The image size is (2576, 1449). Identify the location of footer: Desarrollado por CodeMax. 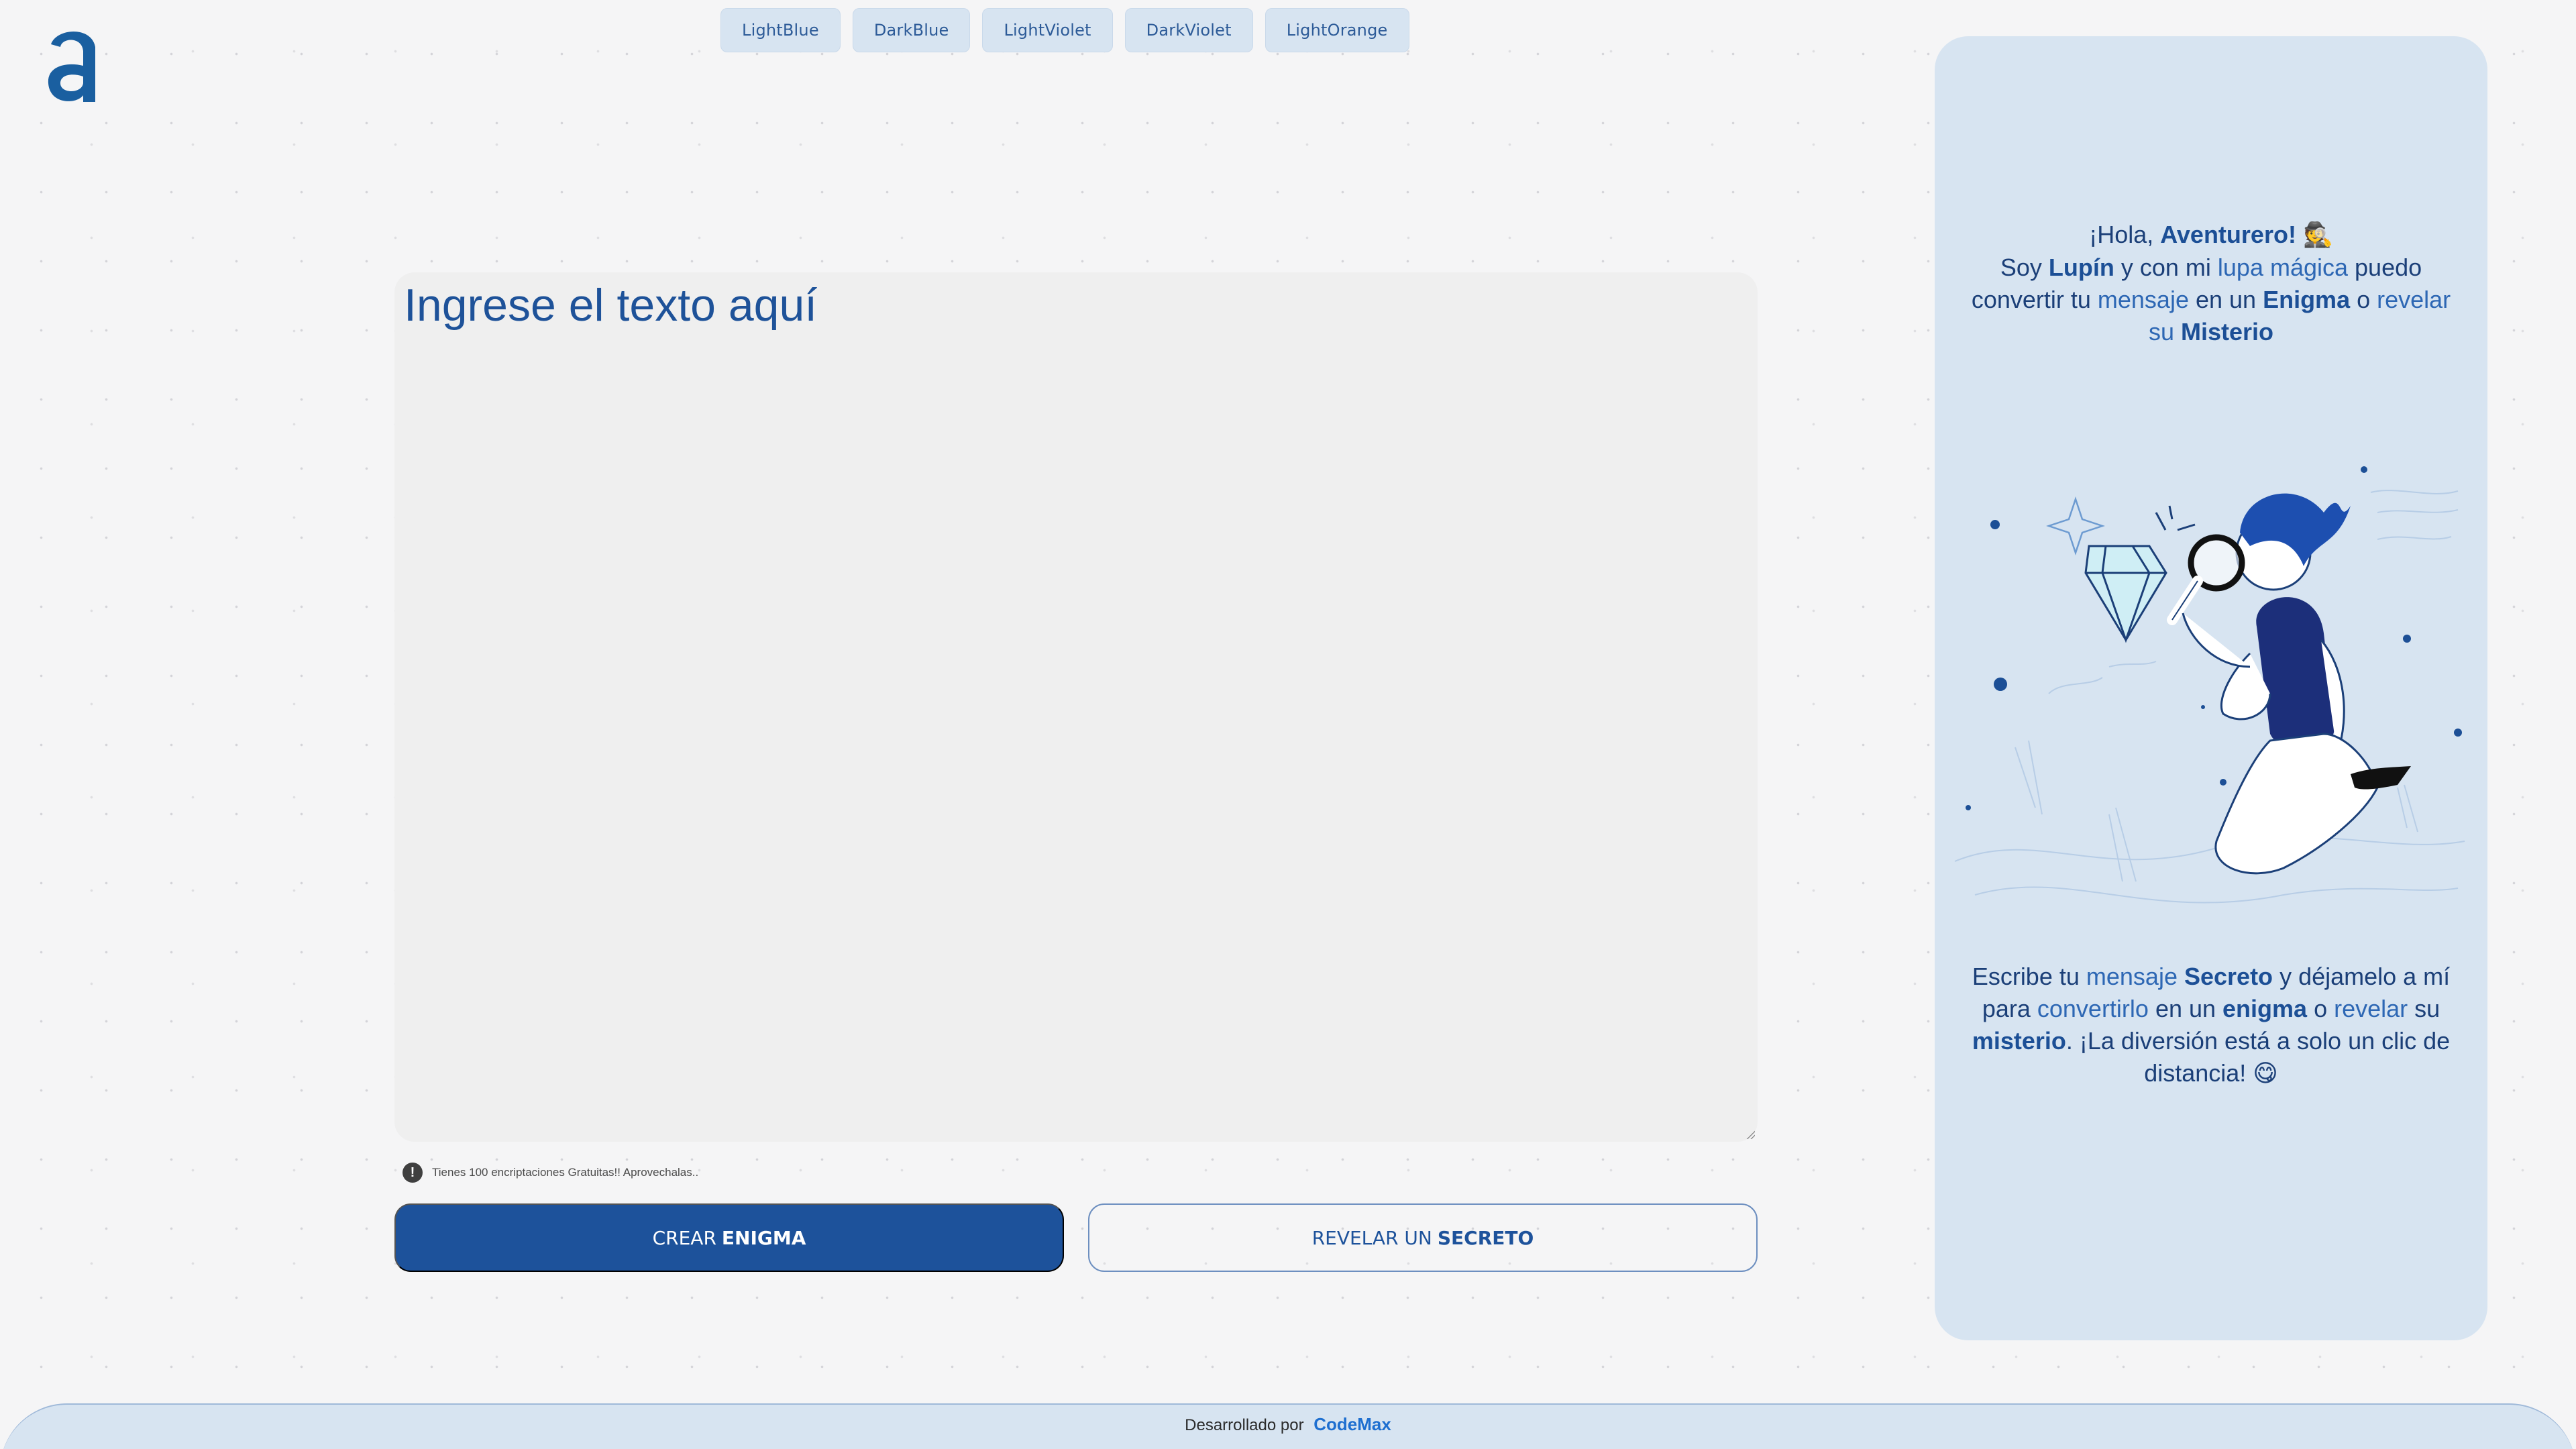
(1288, 1426).